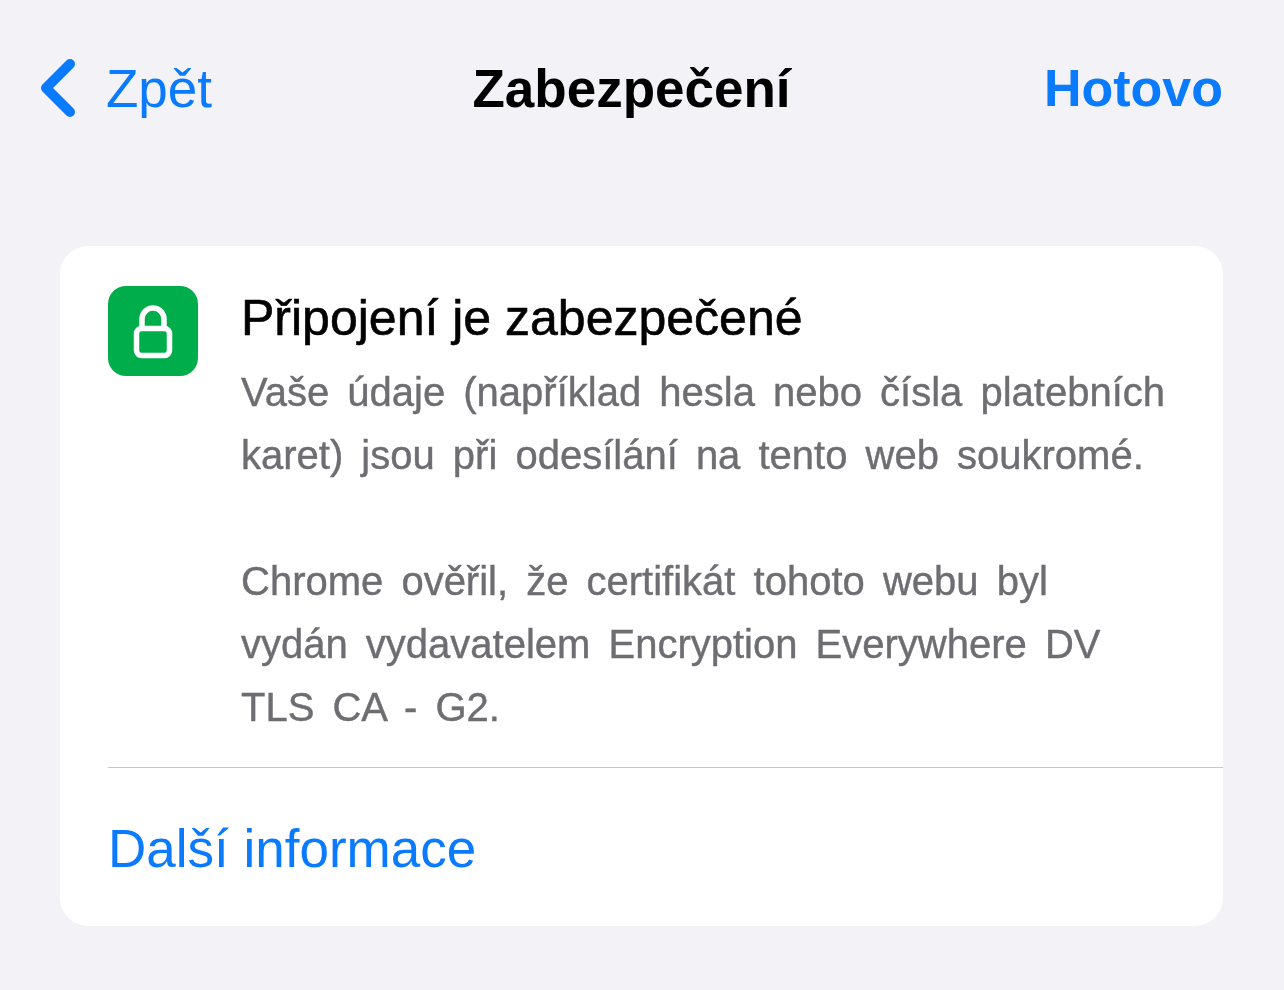 The width and height of the screenshot is (1284, 990). I want to click on back-button: Zpět, so click(126, 88).